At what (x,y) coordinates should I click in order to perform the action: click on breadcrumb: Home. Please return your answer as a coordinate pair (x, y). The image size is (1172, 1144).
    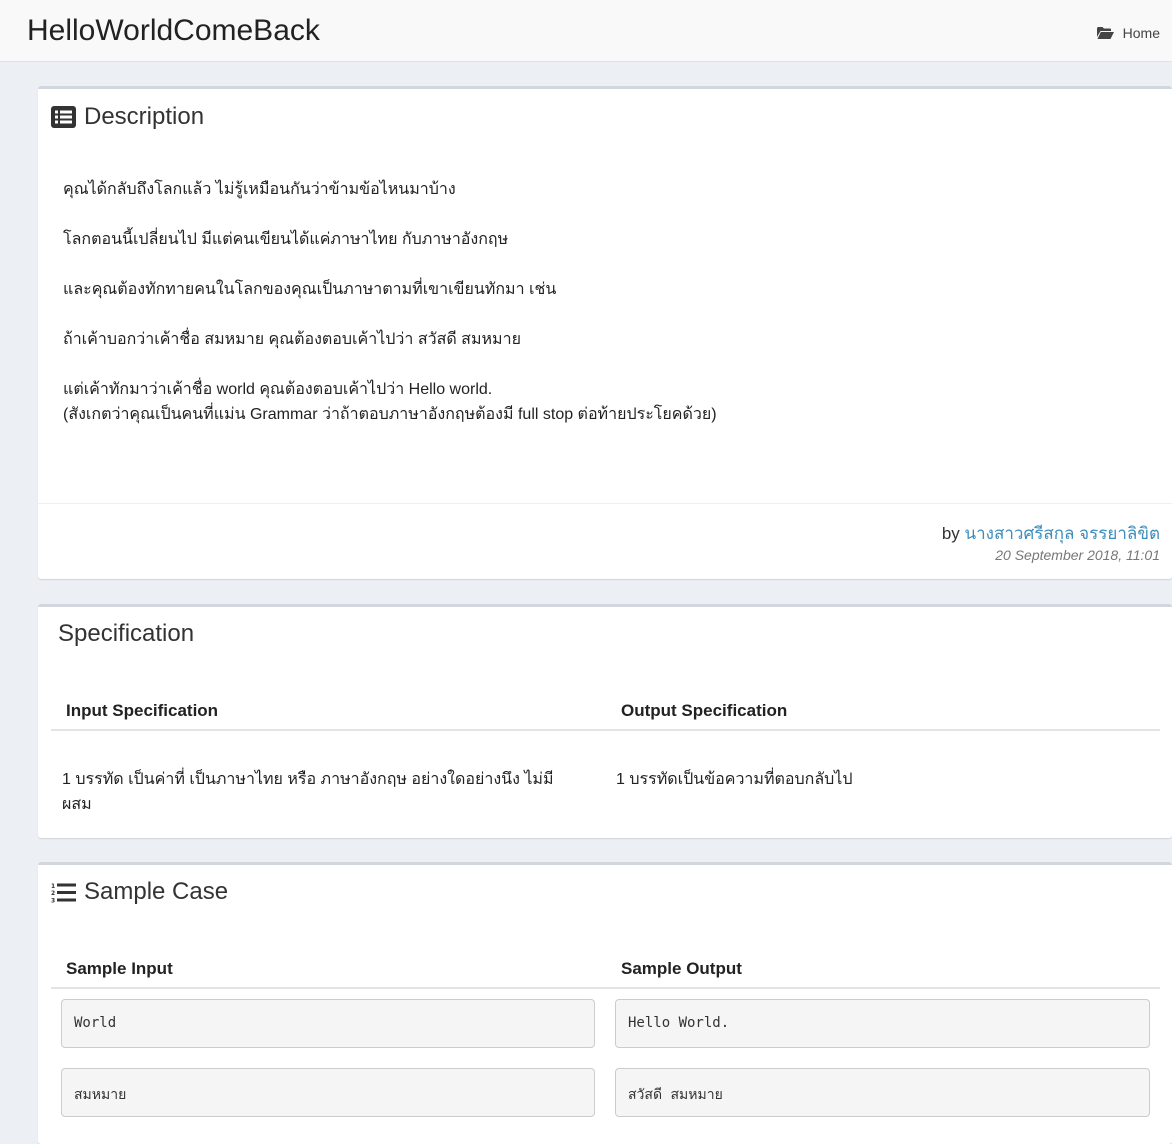
    Looking at the image, I should click on (1128, 33).